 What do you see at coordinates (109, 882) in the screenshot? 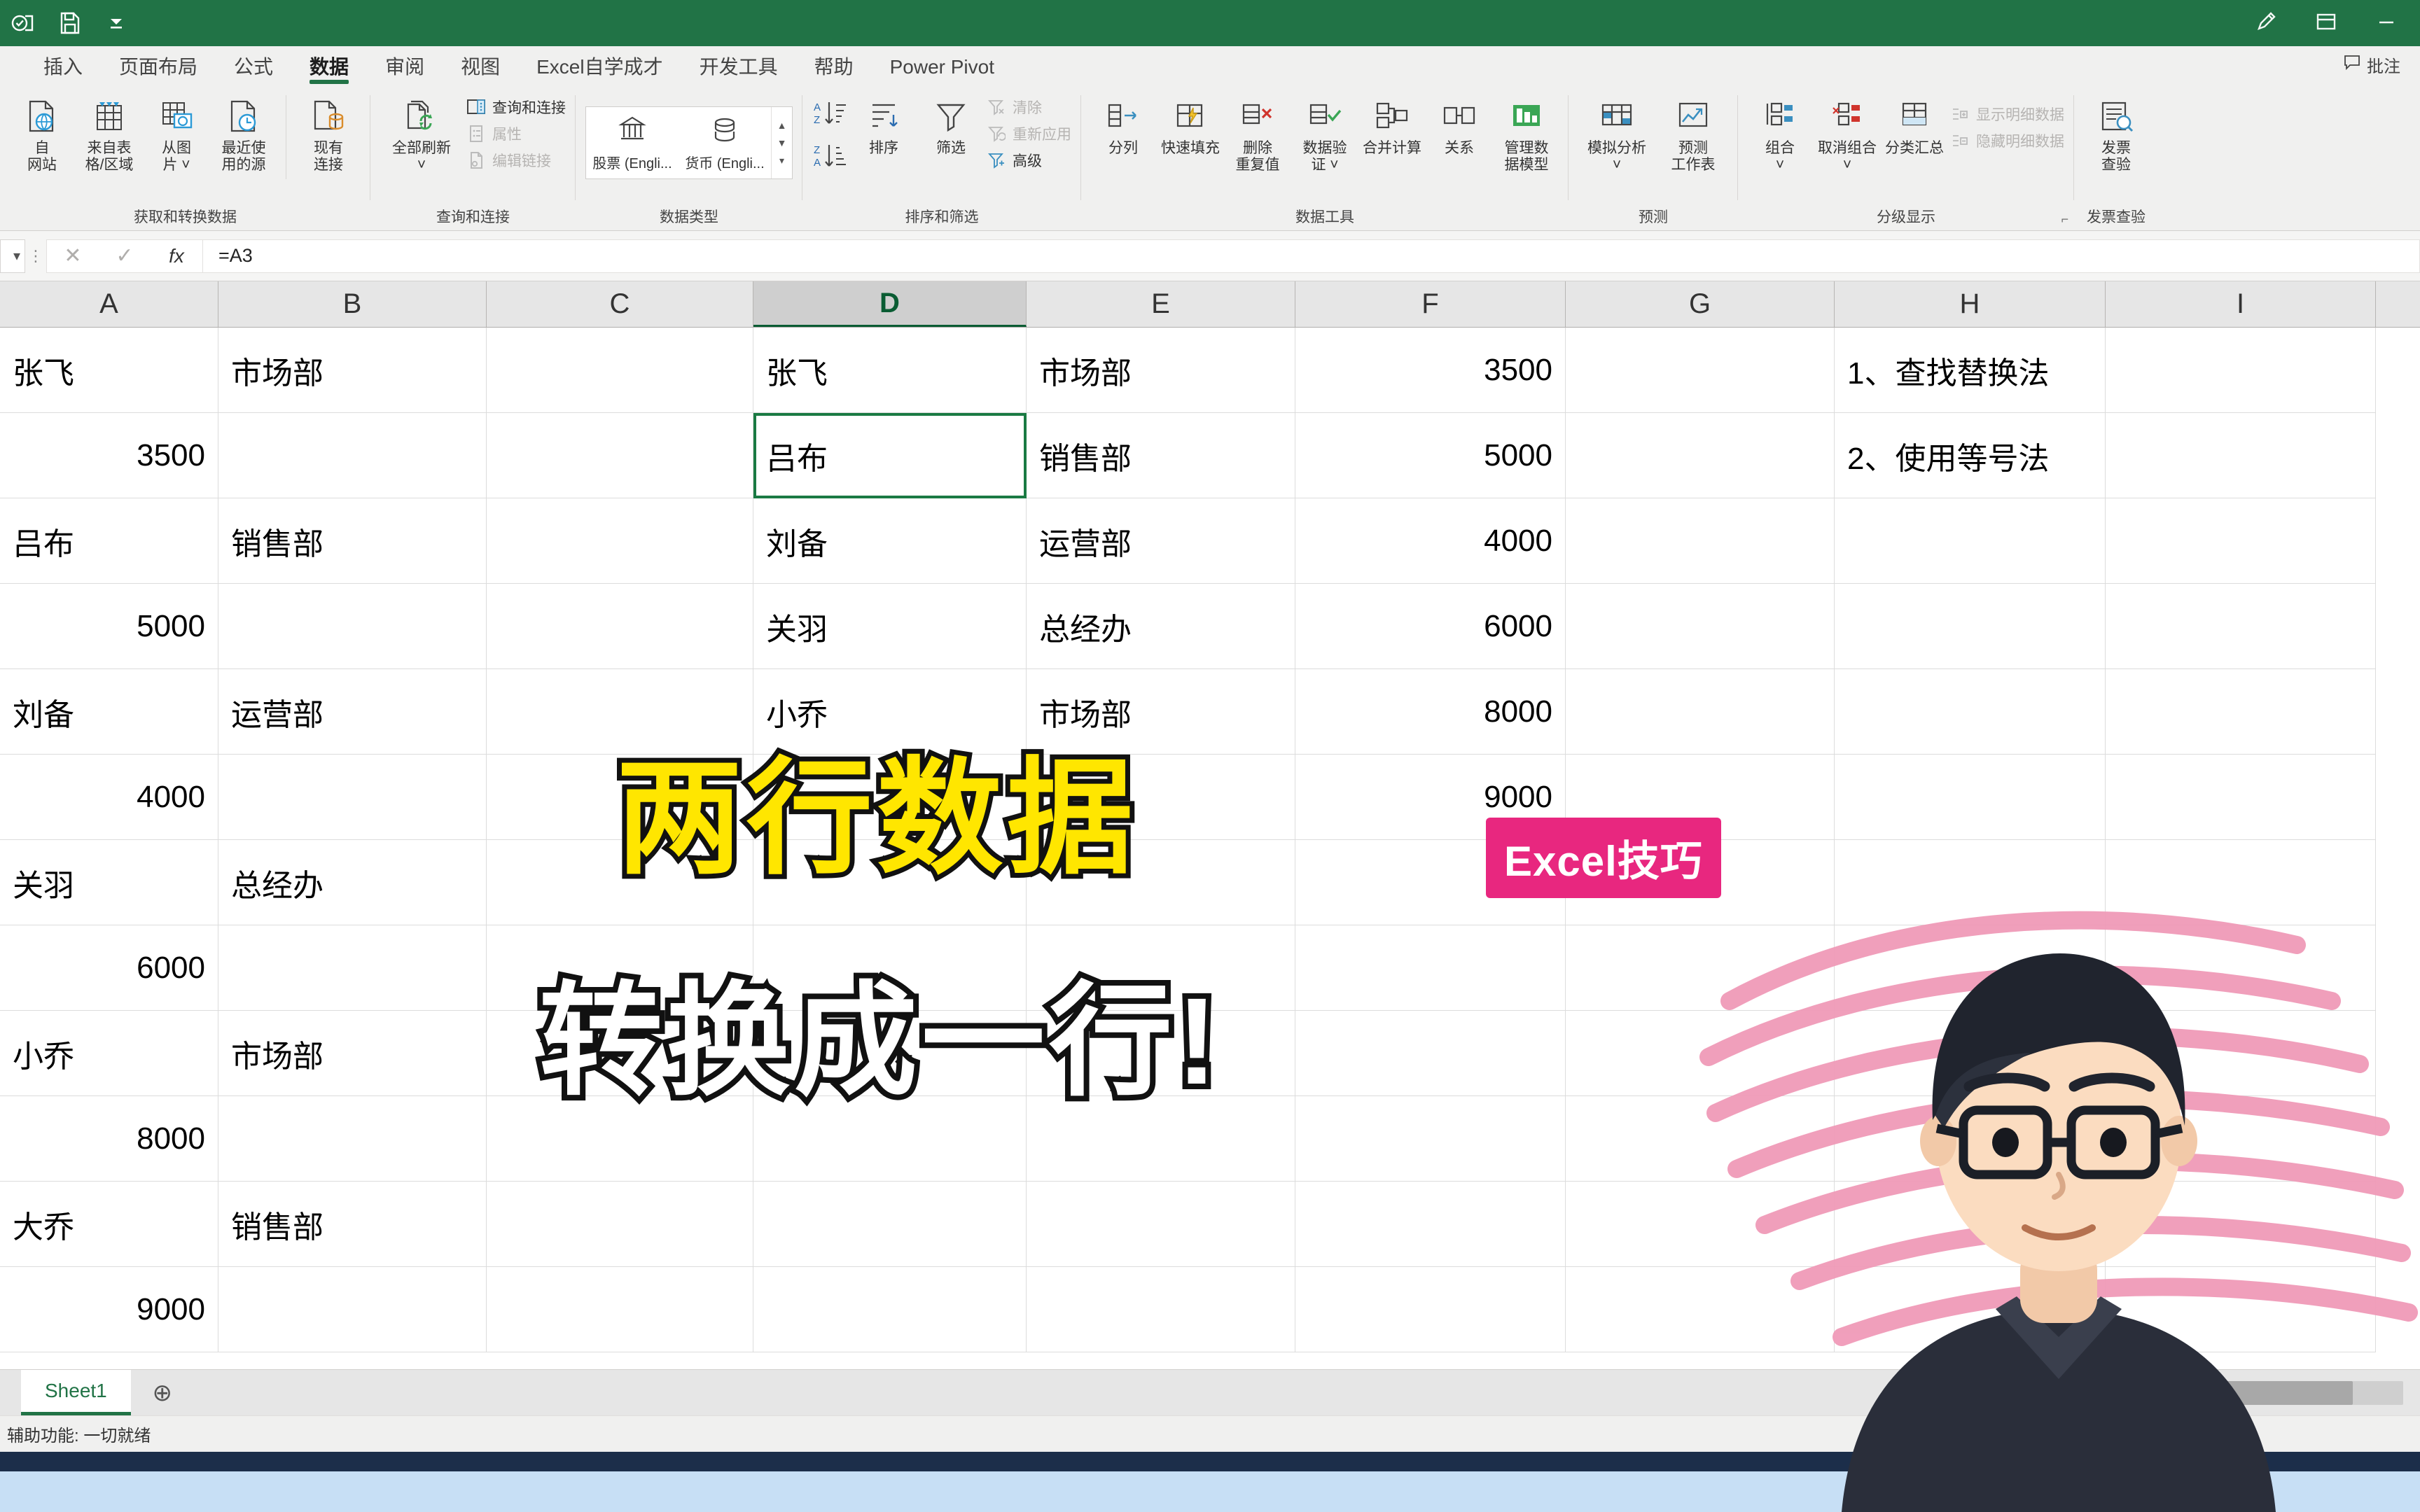
I see `cell-A7: 关羽` at bounding box center [109, 882].